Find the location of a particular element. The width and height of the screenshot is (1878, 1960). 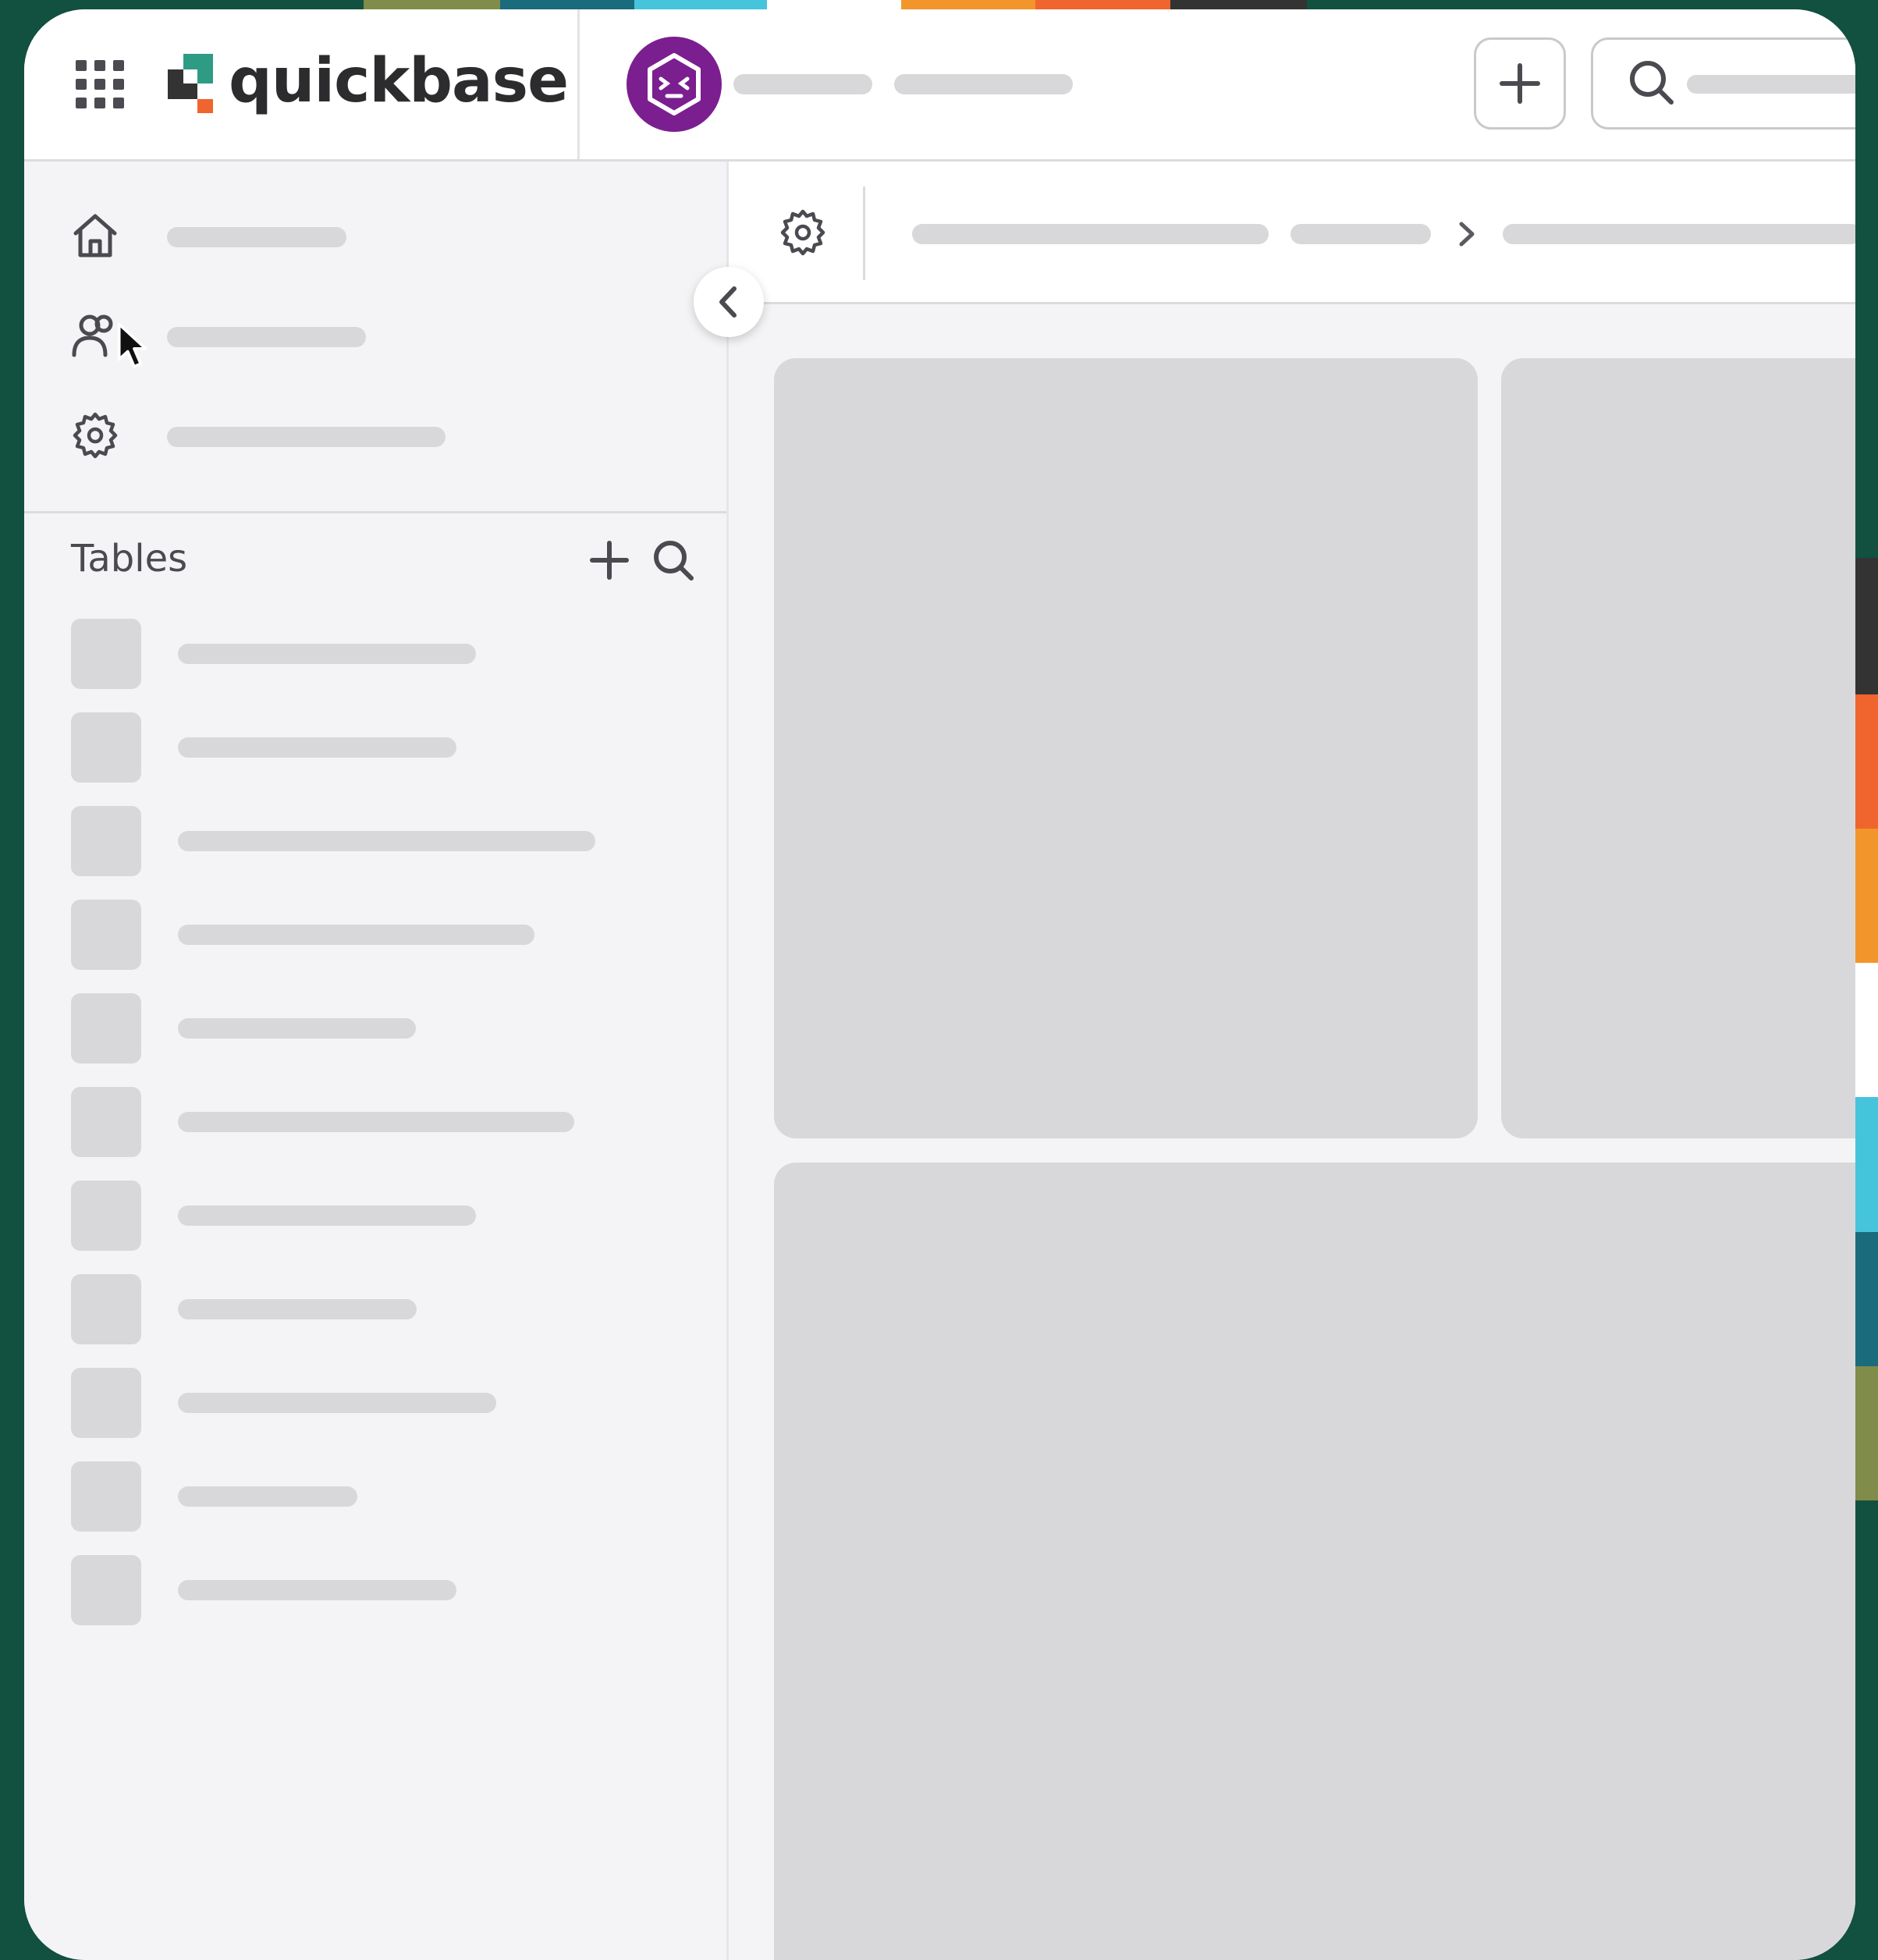

app-subtitle-placeholder is located at coordinates (983, 84).